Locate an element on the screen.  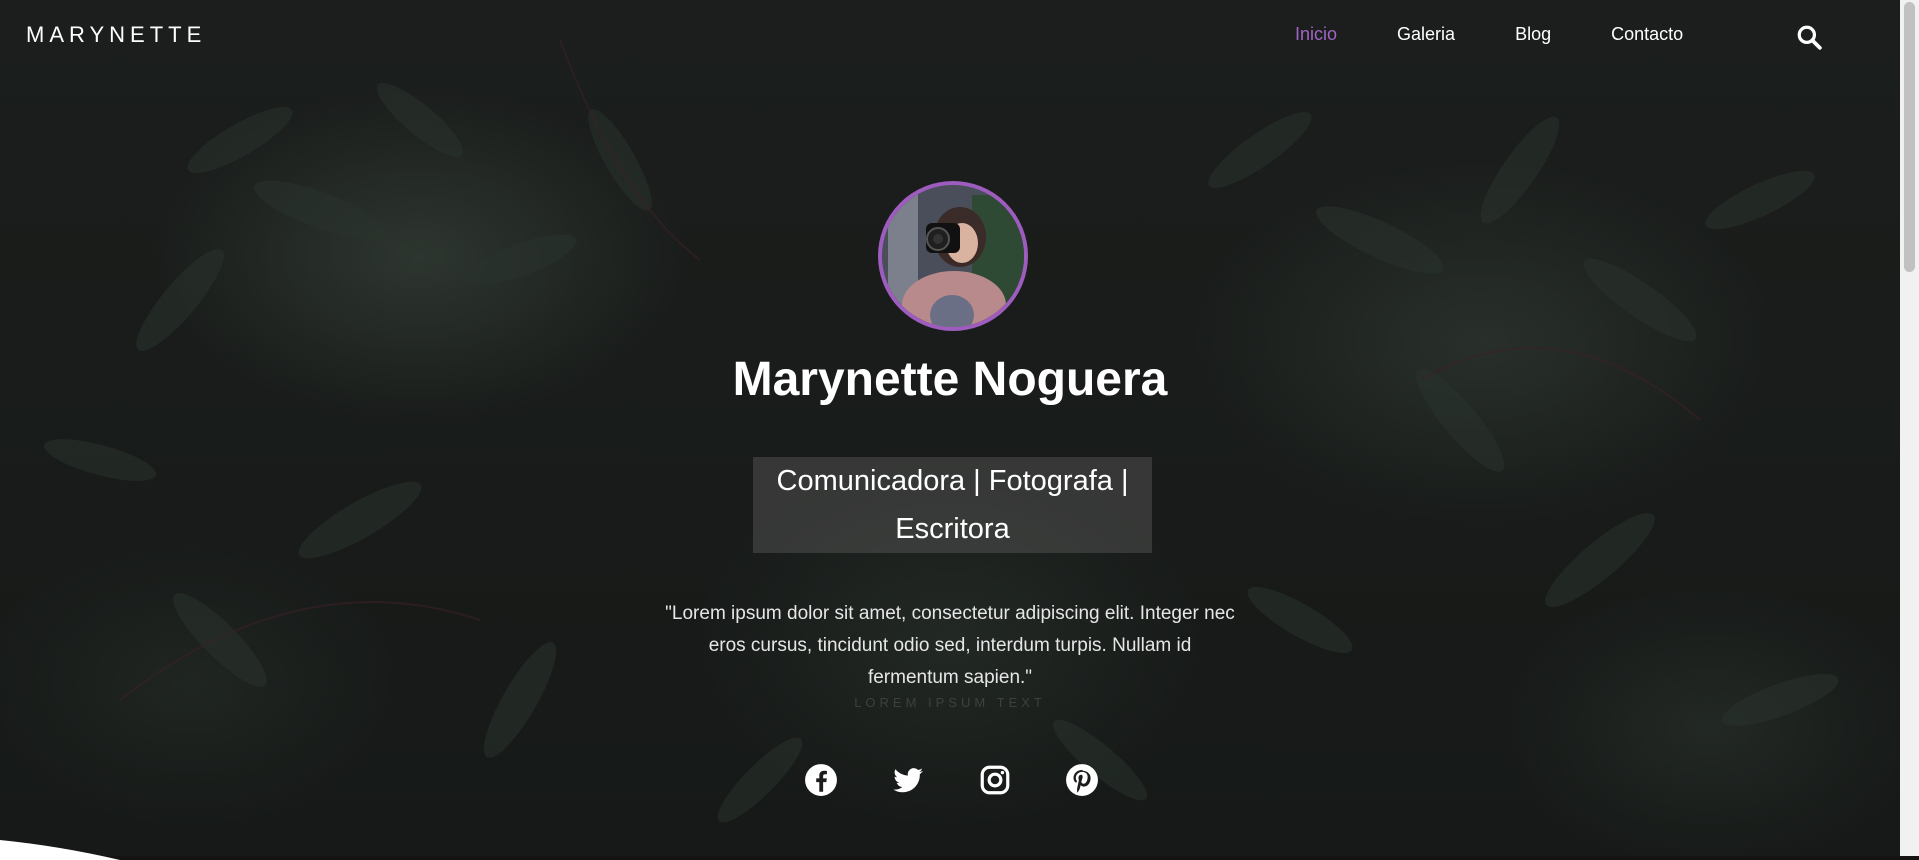
tagline-line-1: Comunicadora | Fotografa | is located at coordinates (952, 481).